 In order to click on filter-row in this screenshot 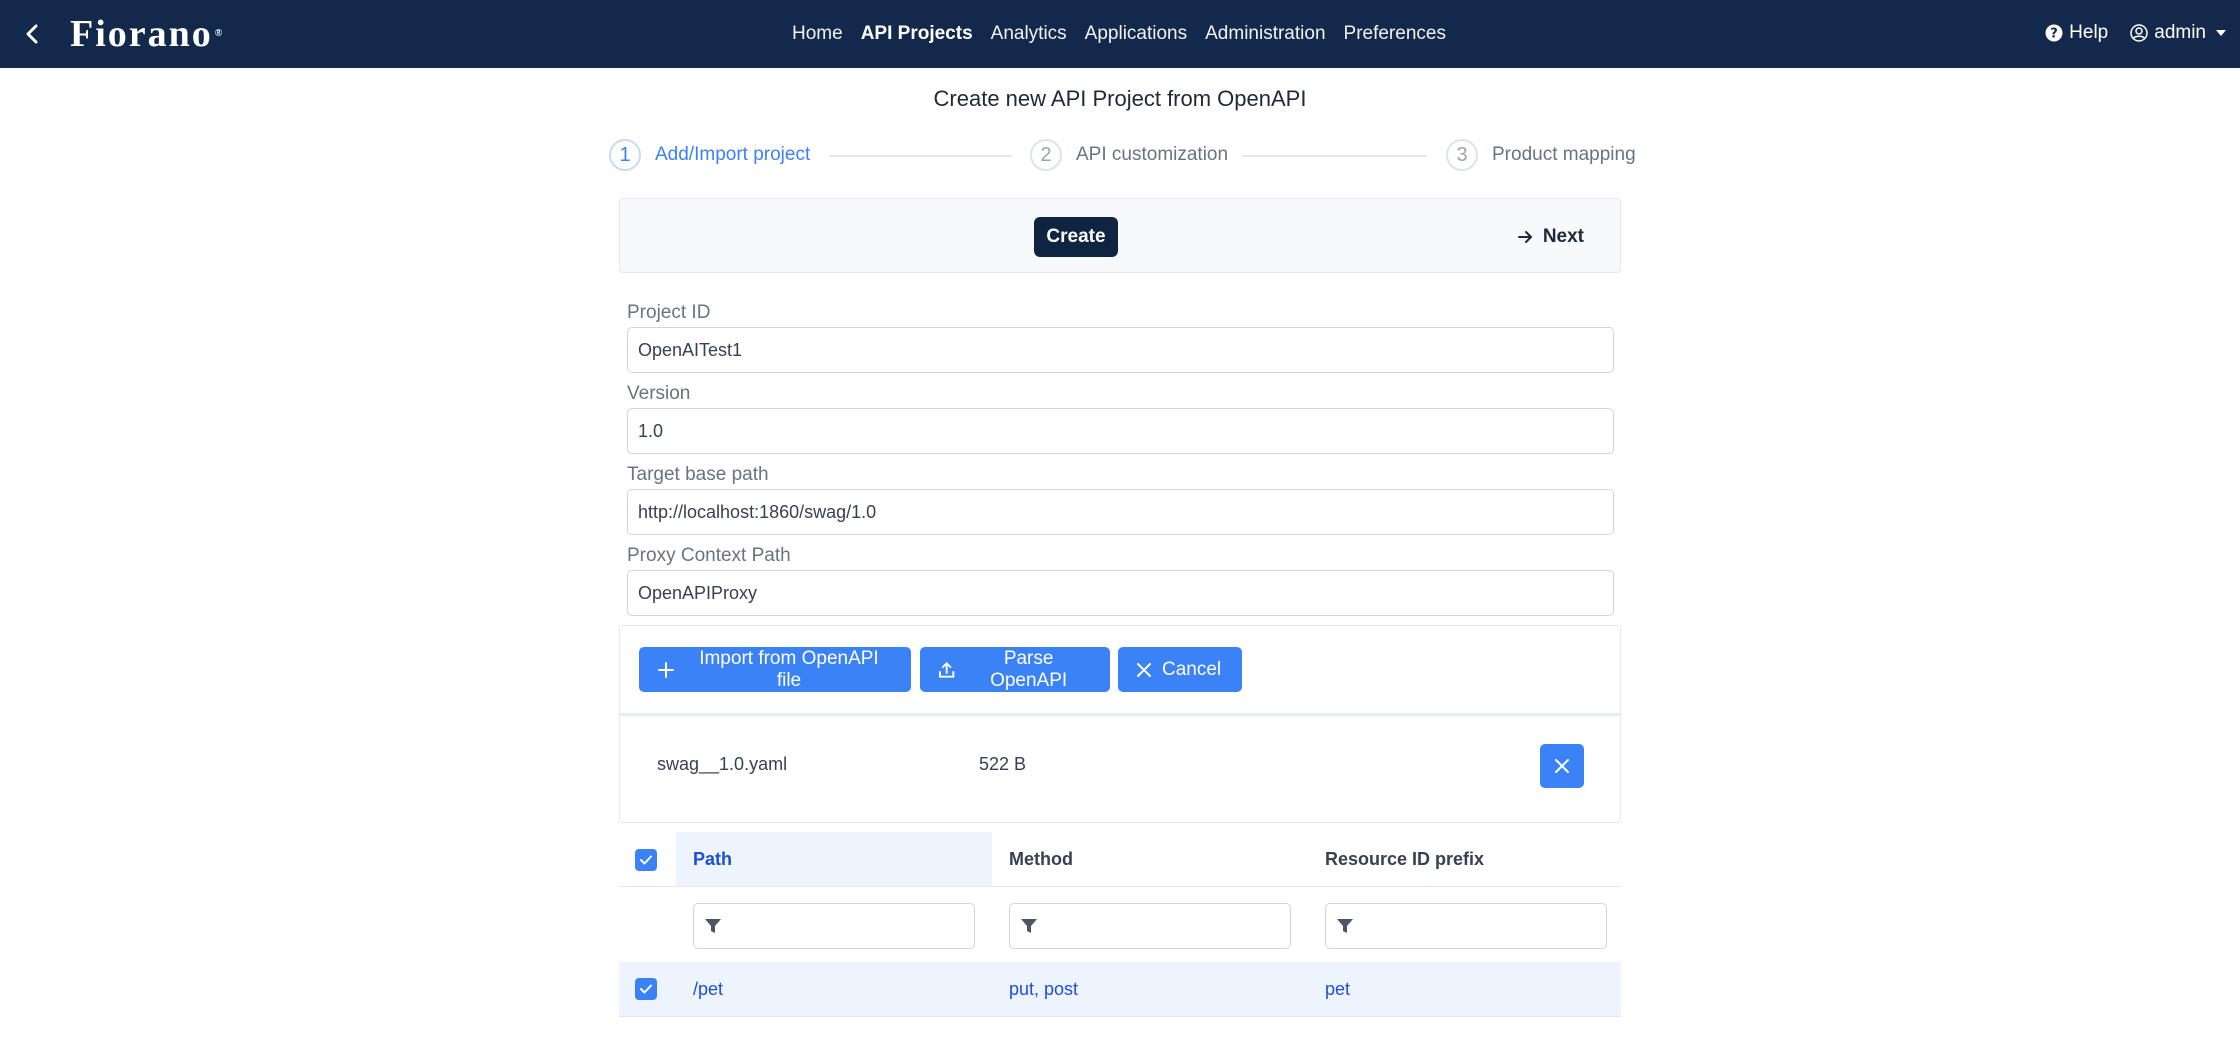, I will do `click(1120, 927)`.